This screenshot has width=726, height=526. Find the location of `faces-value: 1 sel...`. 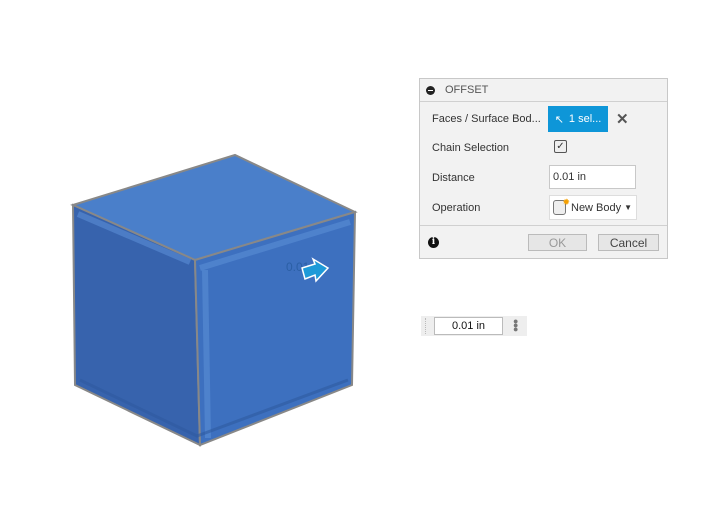

faces-value: 1 sel... is located at coordinates (585, 119).